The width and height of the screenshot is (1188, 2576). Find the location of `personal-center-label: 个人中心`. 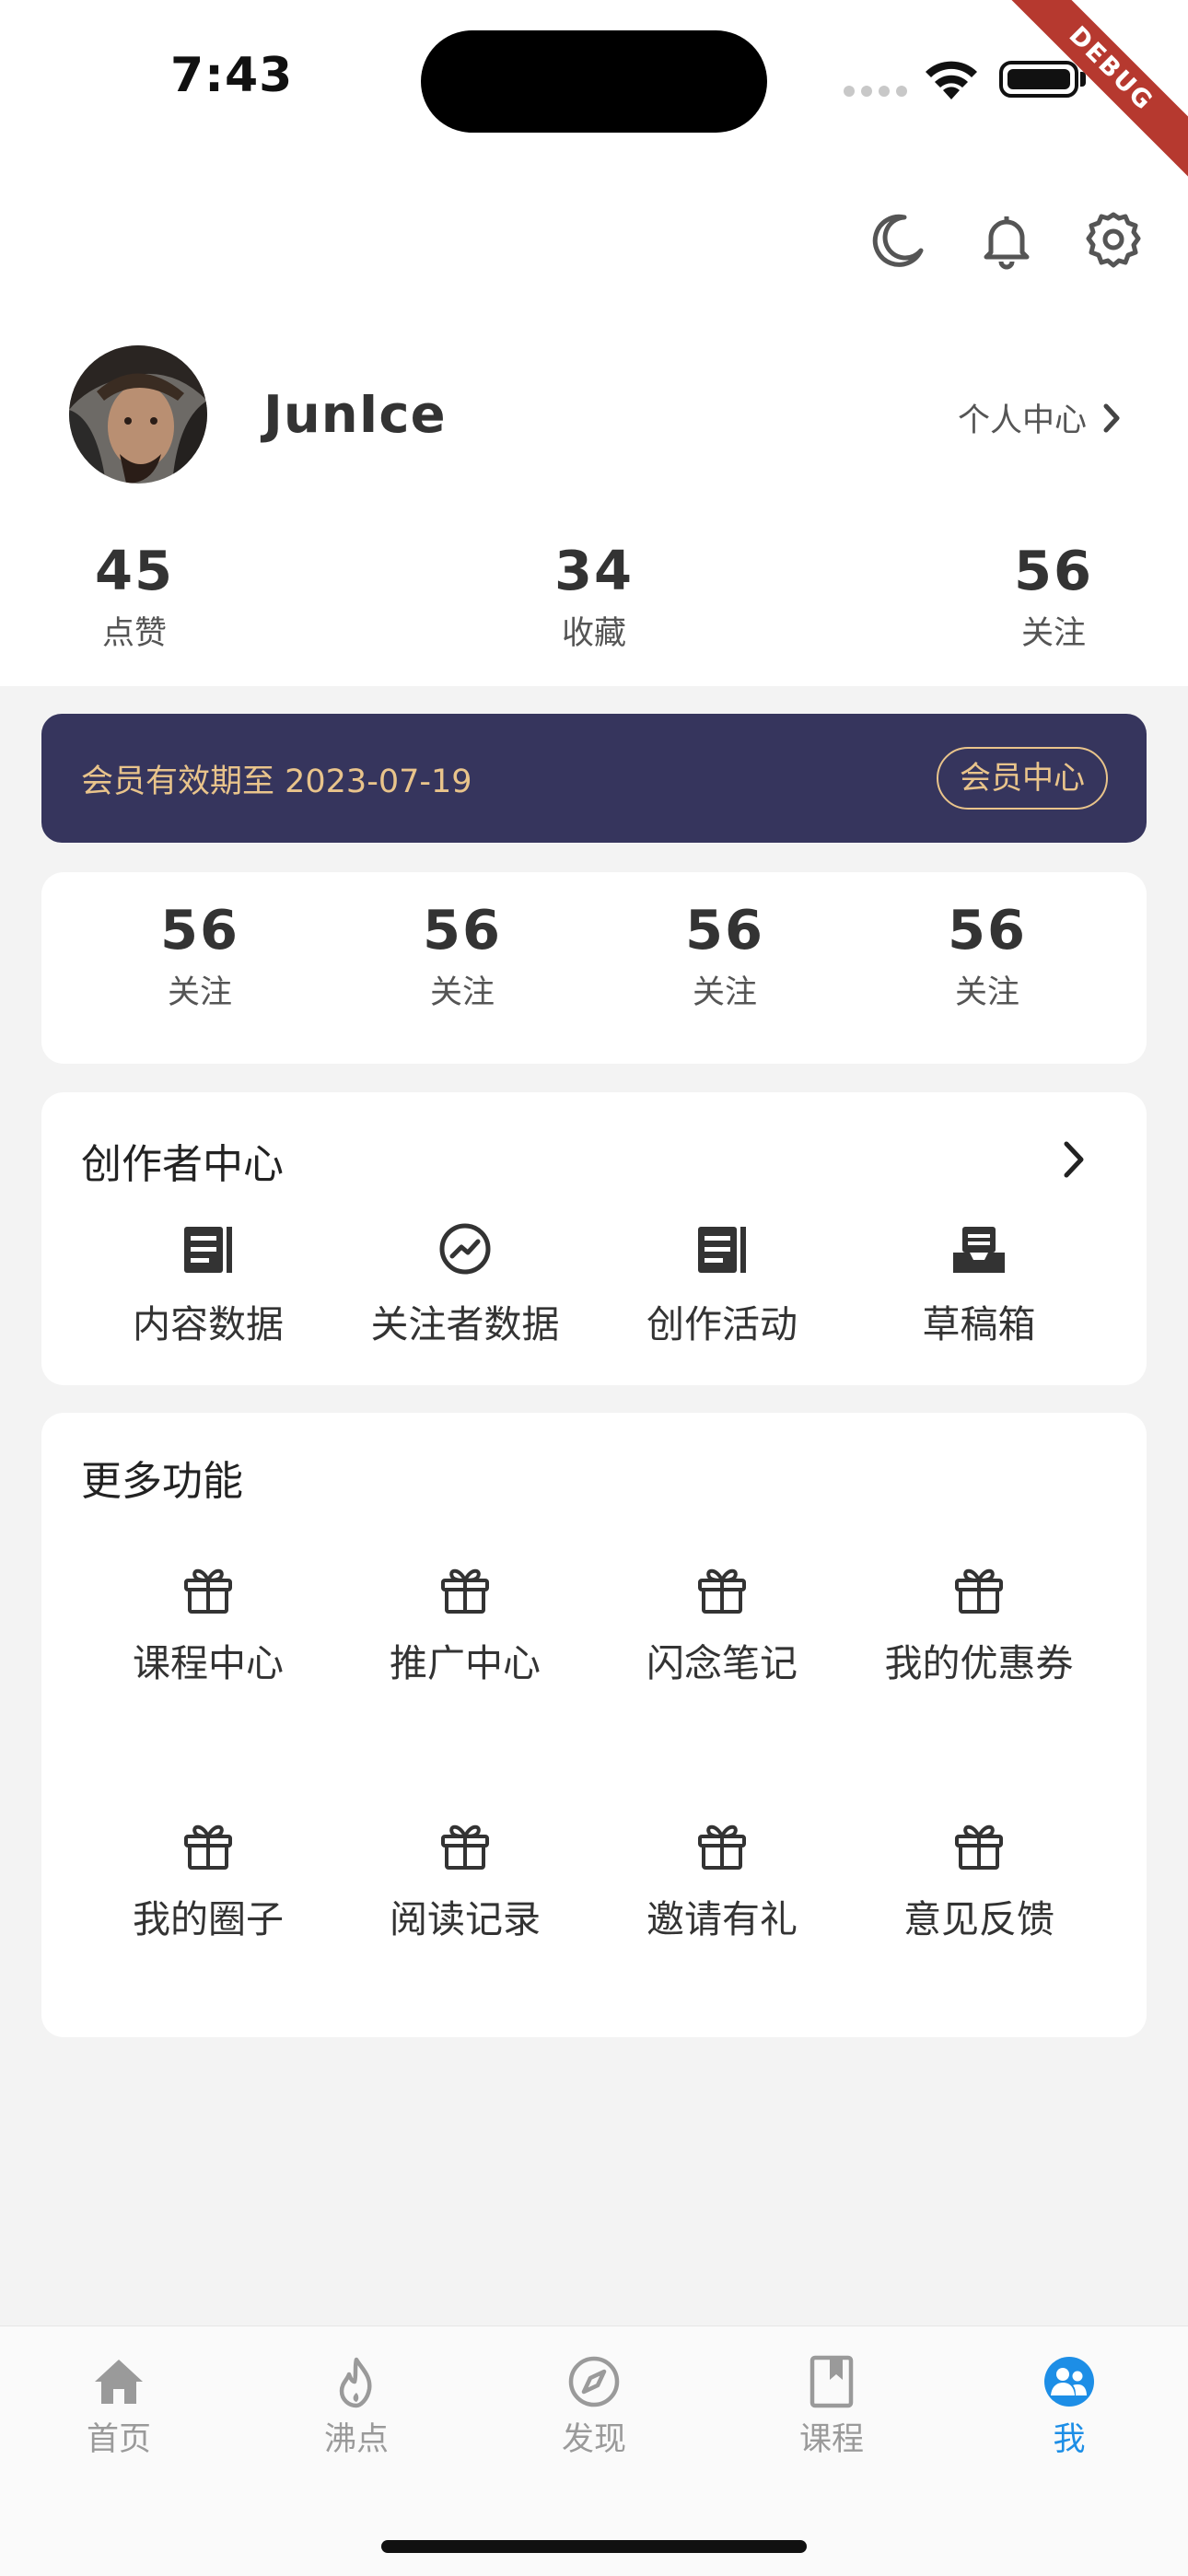

personal-center-label: 个人中心 is located at coordinates (1023, 420).